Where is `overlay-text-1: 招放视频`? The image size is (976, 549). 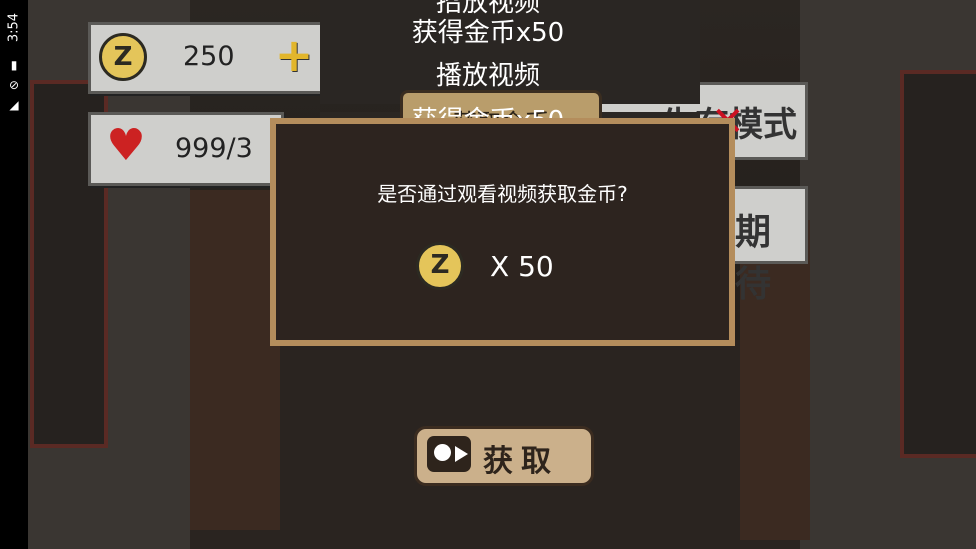 overlay-text-1: 招放视频 is located at coordinates (487, 9).